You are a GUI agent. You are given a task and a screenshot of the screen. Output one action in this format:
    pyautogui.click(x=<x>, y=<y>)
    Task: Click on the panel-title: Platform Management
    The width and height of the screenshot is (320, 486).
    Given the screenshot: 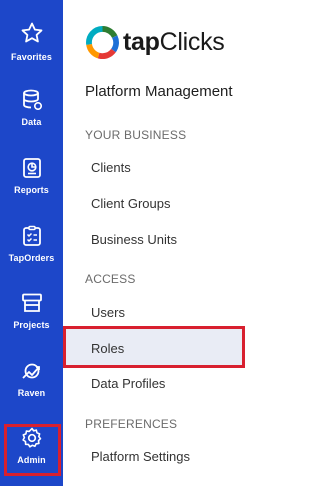 What is the action you would take?
    pyautogui.click(x=159, y=91)
    